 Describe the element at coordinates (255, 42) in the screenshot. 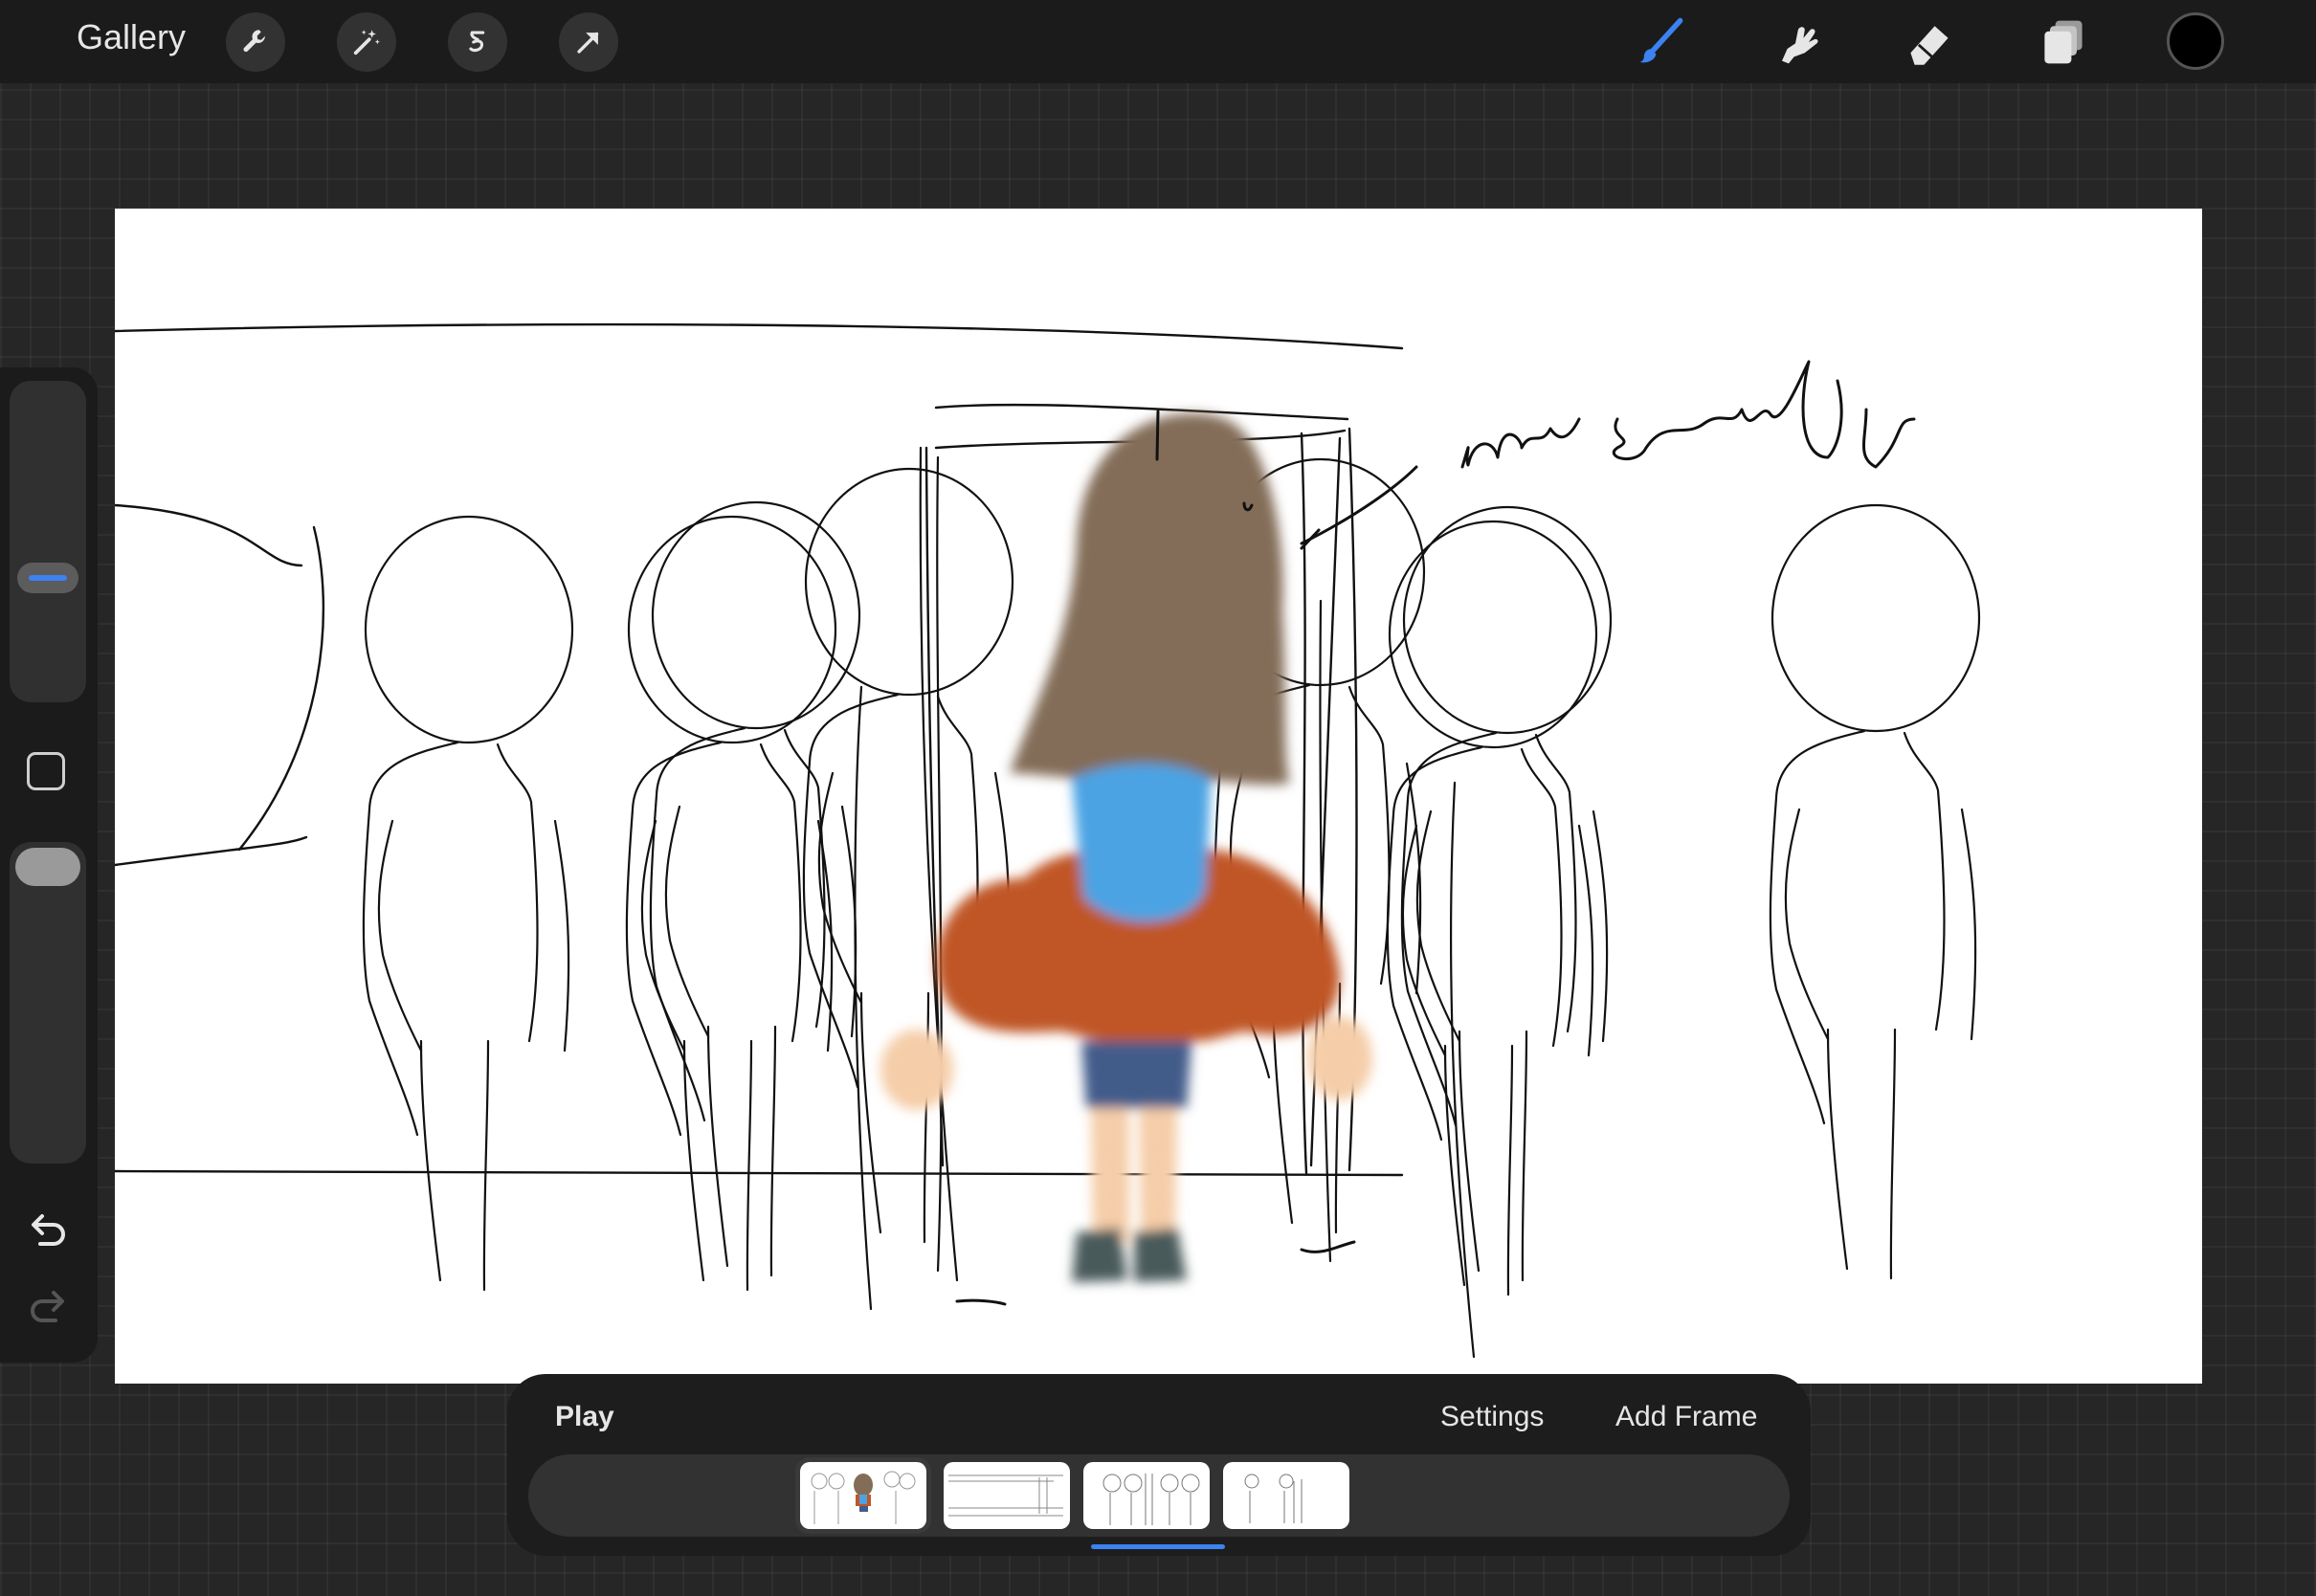

I see `wrench-icon` at that location.